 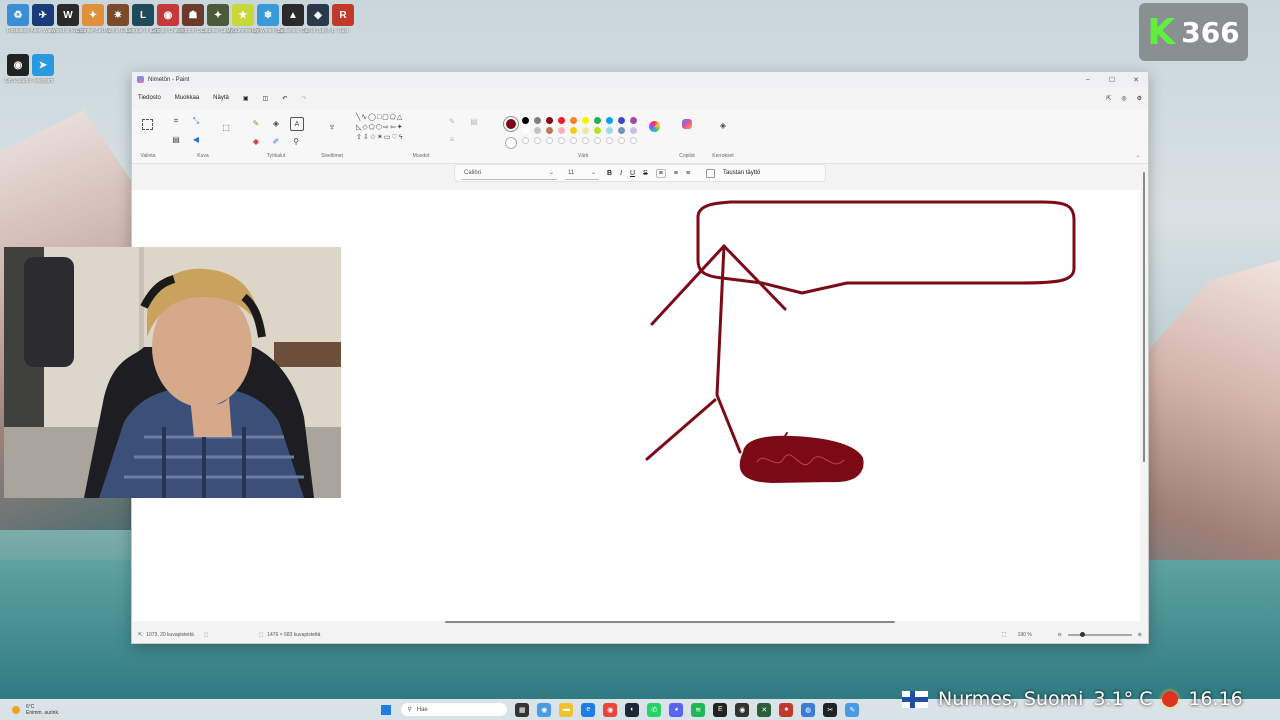 What do you see at coordinates (388, 137) in the screenshot?
I see `callout-icon: ▭` at bounding box center [388, 137].